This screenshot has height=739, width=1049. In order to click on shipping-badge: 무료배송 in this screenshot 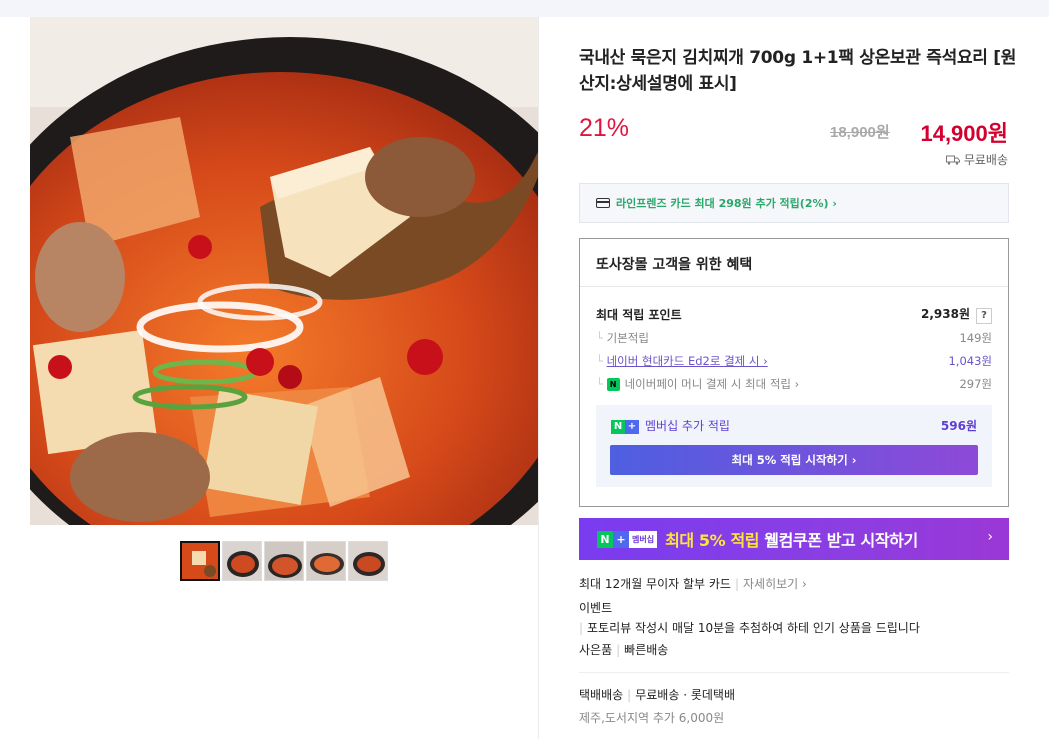, I will do `click(976, 159)`.